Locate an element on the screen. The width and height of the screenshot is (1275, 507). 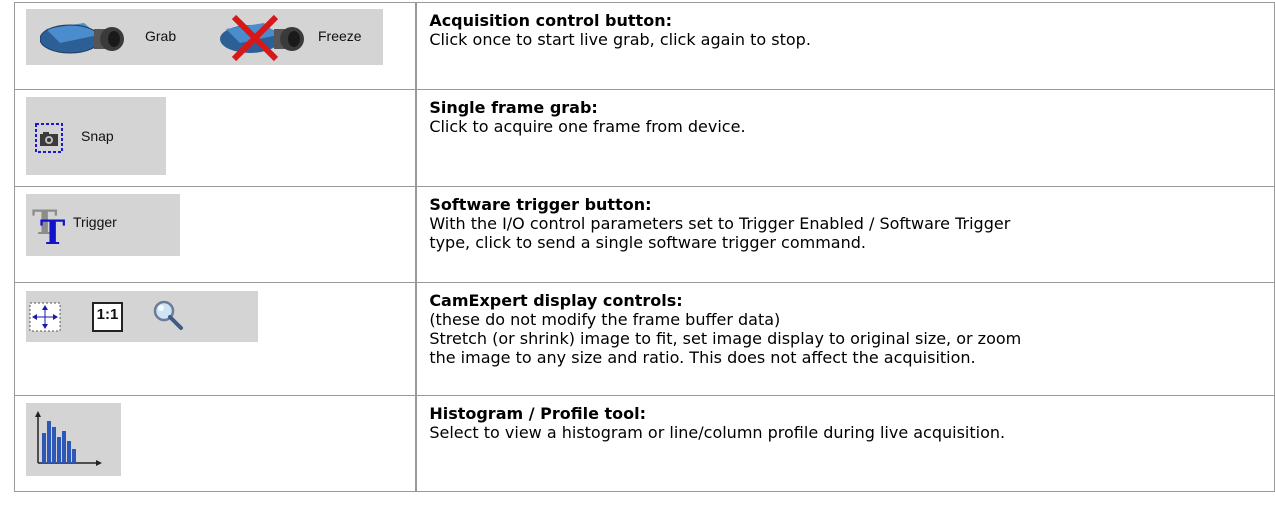
svg-text: T is located at coordinates (52, 230).